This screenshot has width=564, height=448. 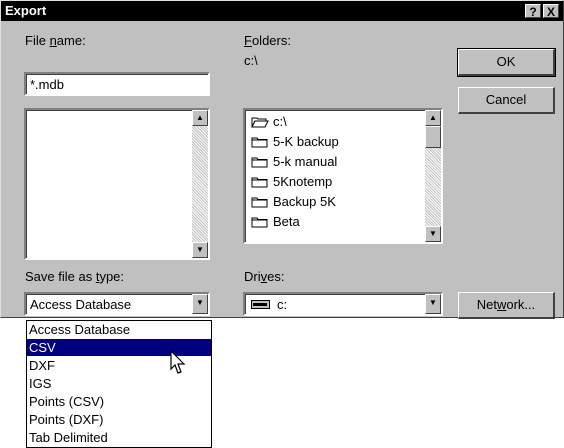 What do you see at coordinates (119, 419) in the screenshot?
I see `dropdown-option: Points (DXF)` at bounding box center [119, 419].